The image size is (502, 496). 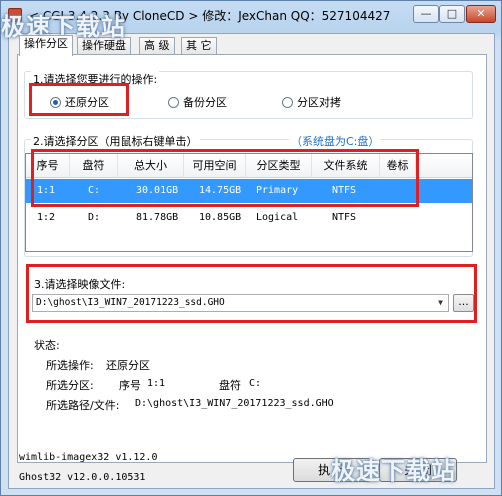 What do you see at coordinates (393, 471) in the screenshot?
I see `watermark-logo-bottom: 极速下载站` at bounding box center [393, 471].